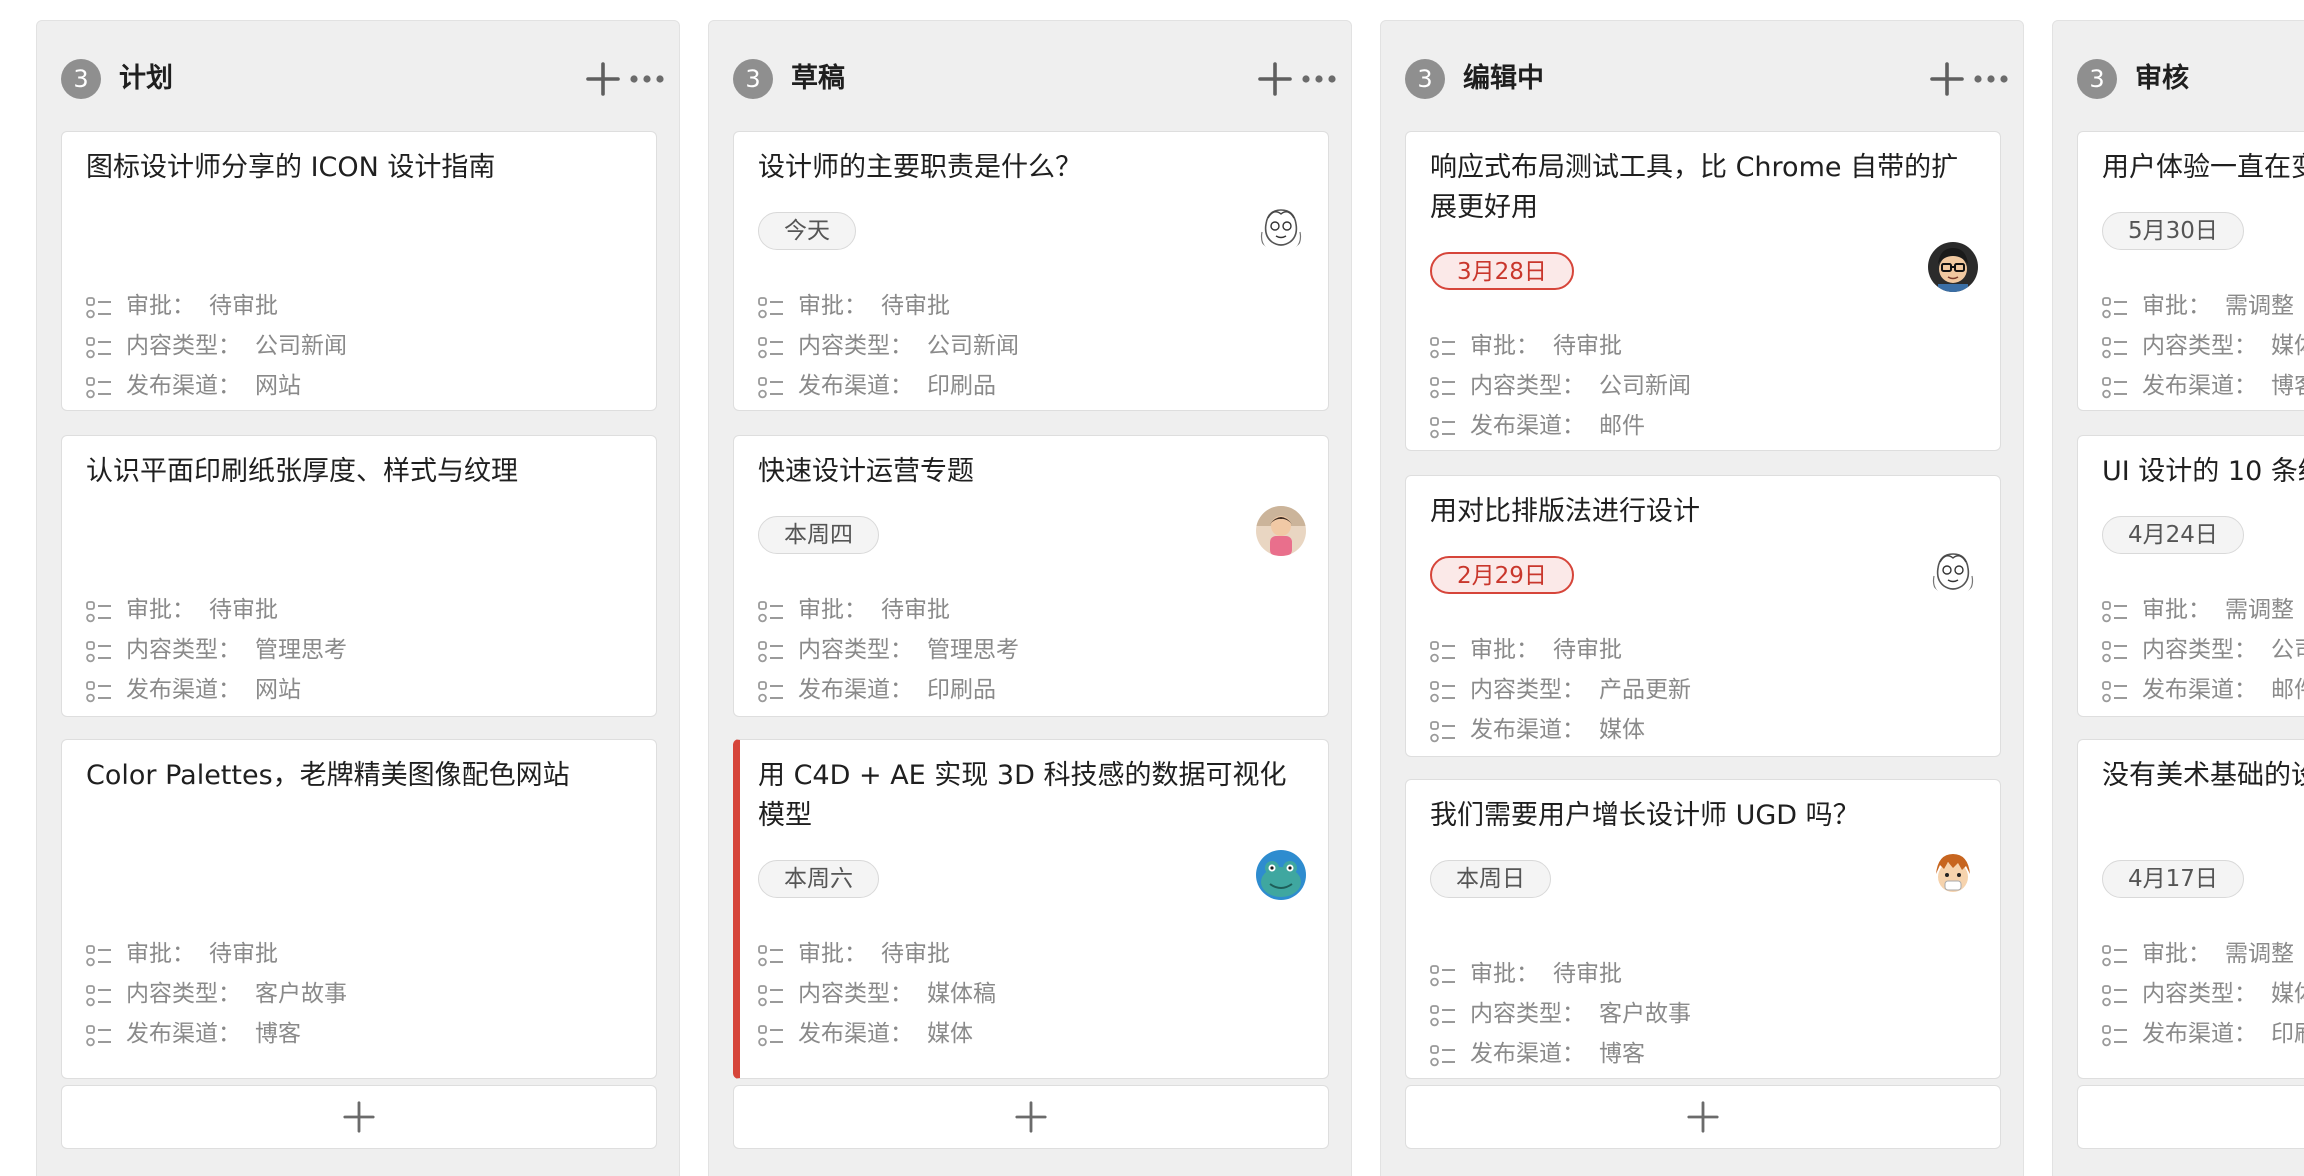  What do you see at coordinates (818, 78) in the screenshot?
I see `column-title: 草稿` at bounding box center [818, 78].